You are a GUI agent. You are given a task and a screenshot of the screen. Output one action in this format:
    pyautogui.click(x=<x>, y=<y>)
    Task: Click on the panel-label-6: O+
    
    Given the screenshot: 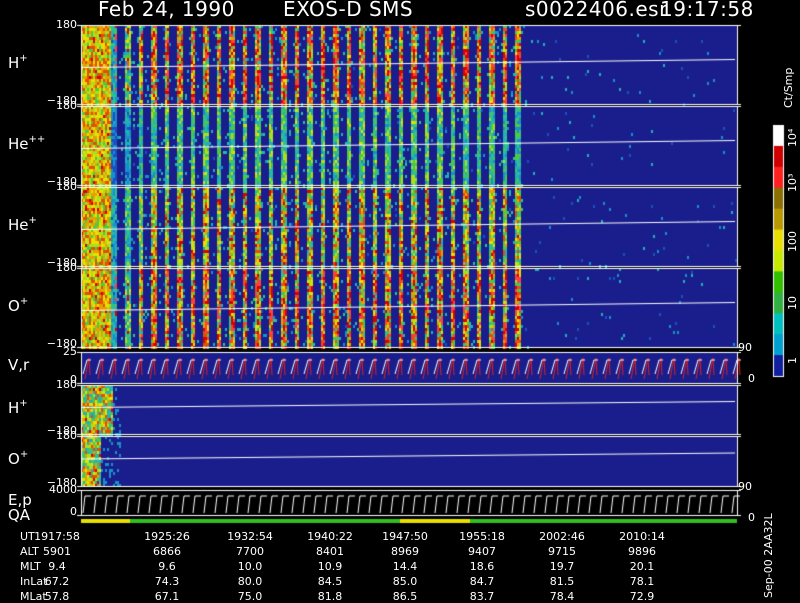 What is the action you would take?
    pyautogui.click(x=18, y=458)
    